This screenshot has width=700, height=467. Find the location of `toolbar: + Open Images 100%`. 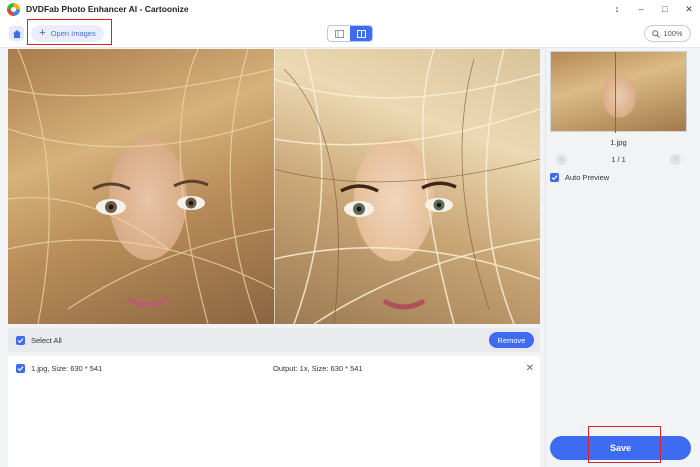

toolbar: + Open Images 100% is located at coordinates (350, 33).